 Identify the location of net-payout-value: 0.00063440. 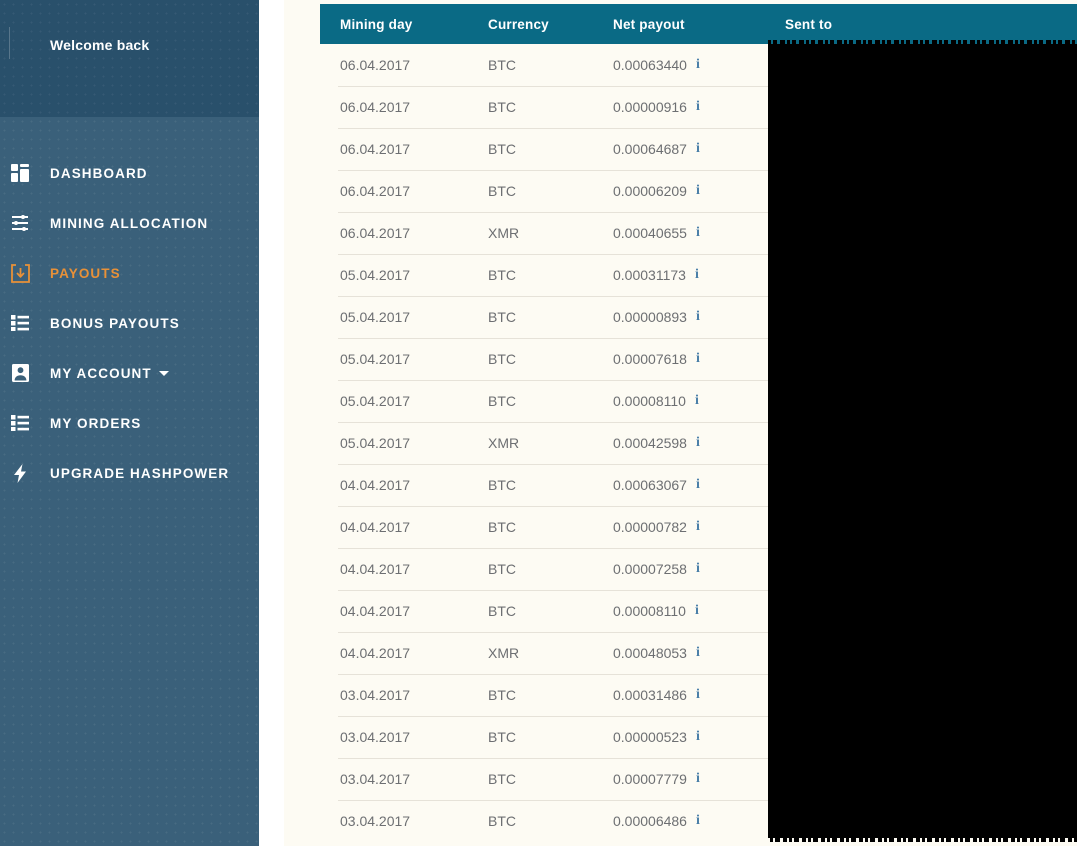
(650, 65).